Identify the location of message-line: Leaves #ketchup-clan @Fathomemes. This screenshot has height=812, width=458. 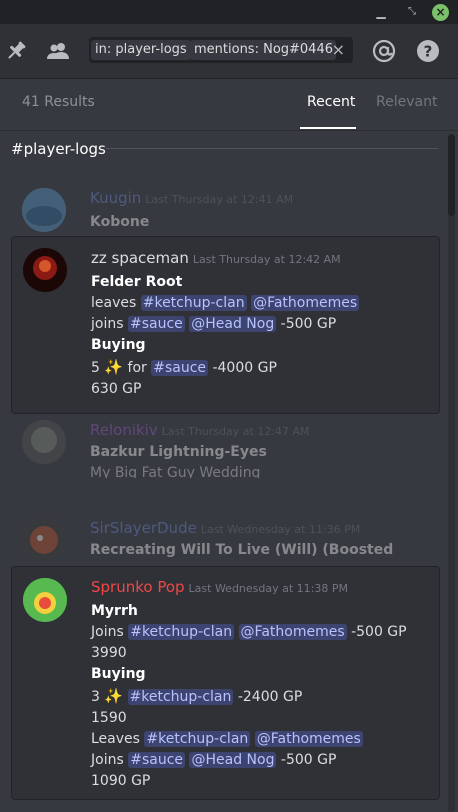
(227, 739).